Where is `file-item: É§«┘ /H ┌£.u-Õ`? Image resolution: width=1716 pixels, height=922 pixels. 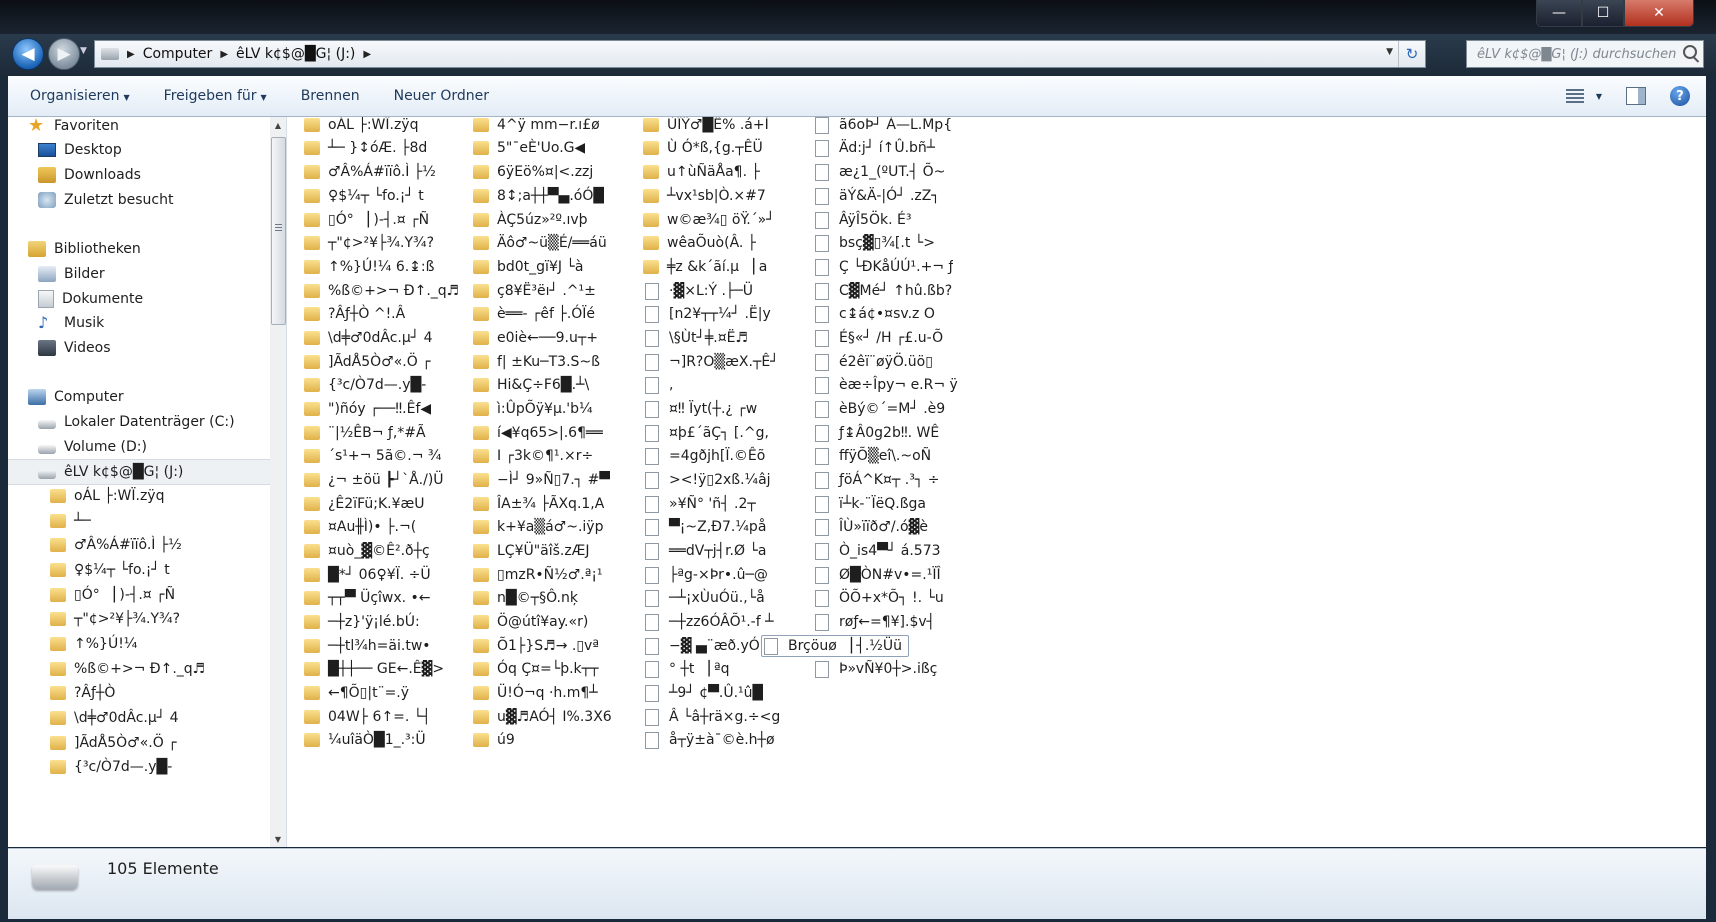 file-item: É§«┘ /H ┌£.u-Õ is located at coordinates (878, 338).